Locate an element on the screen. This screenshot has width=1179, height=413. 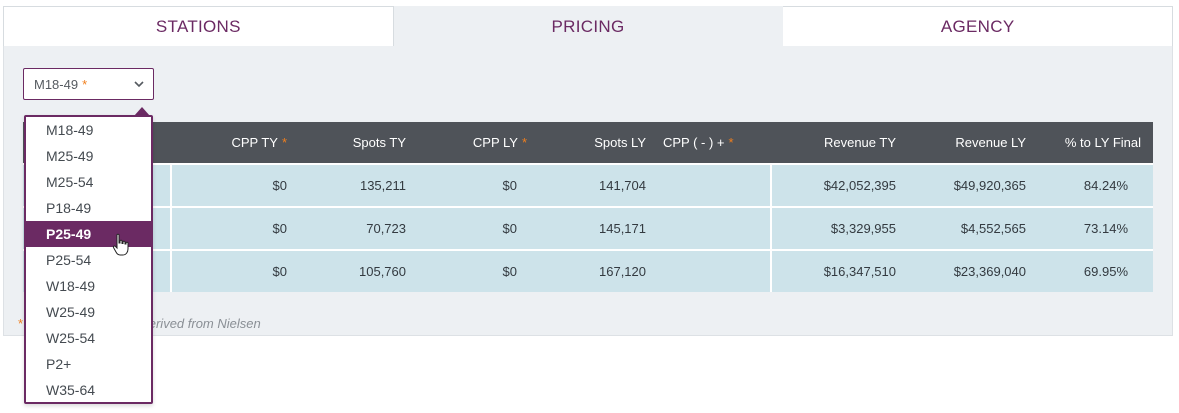
header-cpp-diff: CPP ( - ) + * is located at coordinates (706, 142).